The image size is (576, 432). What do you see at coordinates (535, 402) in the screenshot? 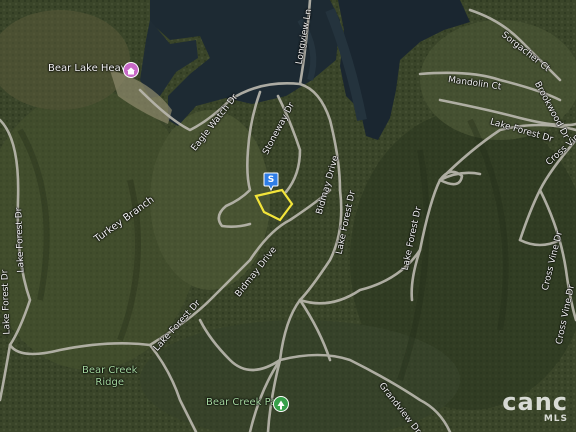
I see `mls-logo: canc` at bounding box center [535, 402].